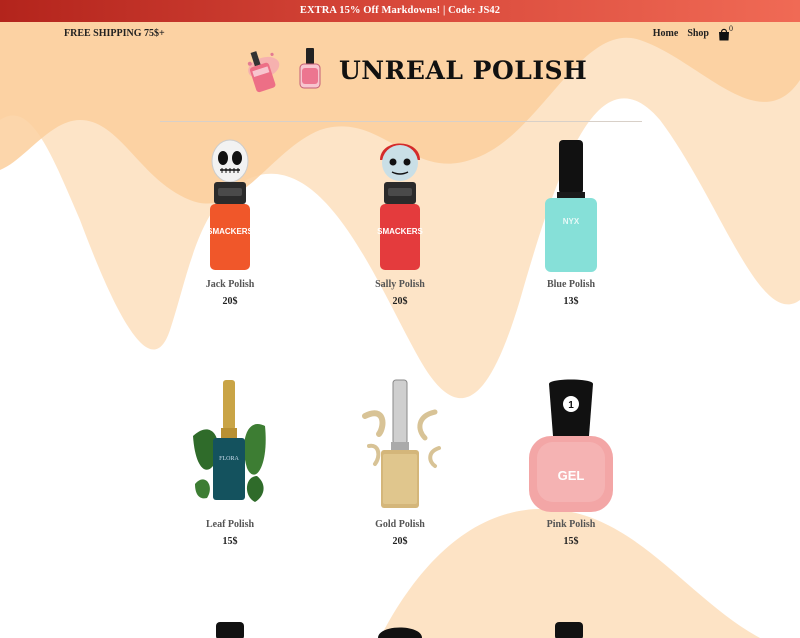 The image size is (800, 638). I want to click on upright-bottle, so click(310, 68).